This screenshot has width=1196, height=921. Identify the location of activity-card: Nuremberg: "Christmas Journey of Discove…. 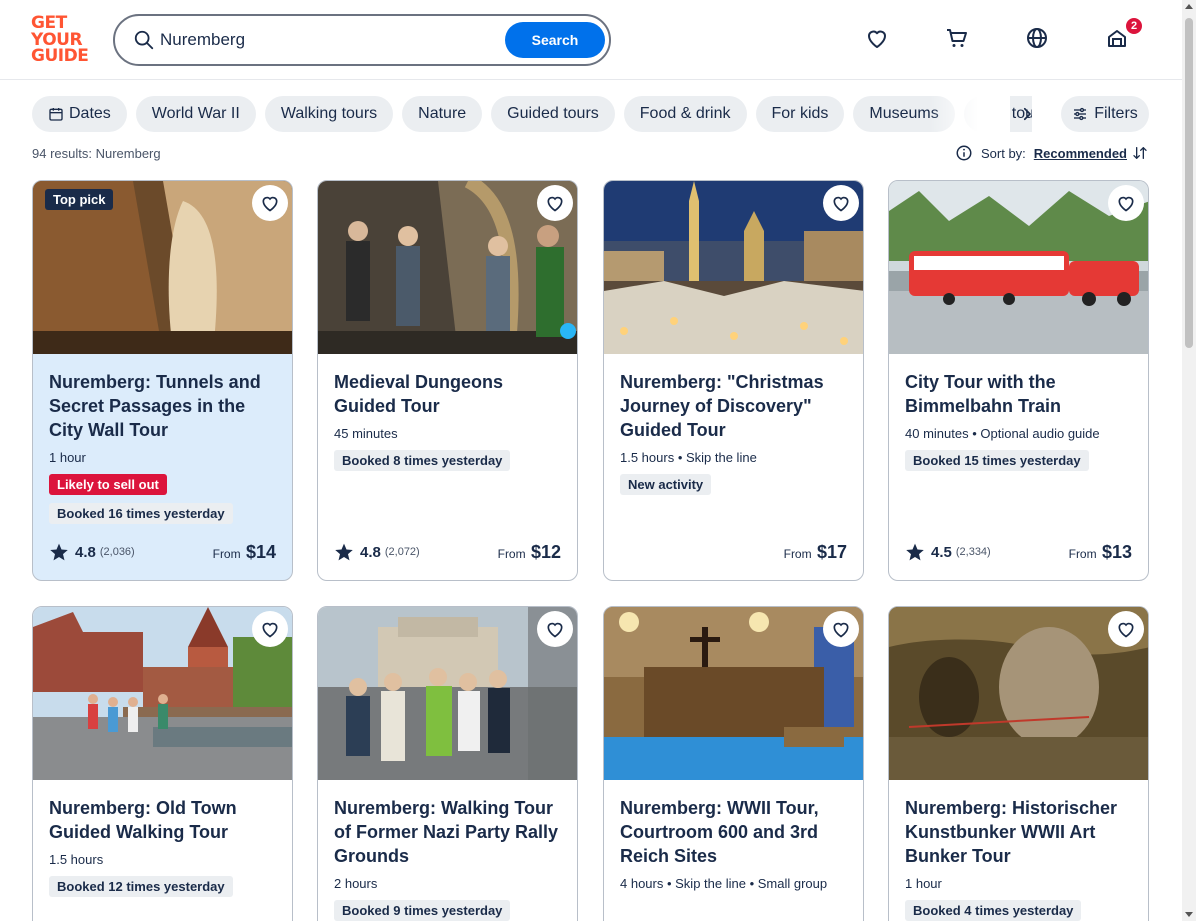
(733, 380).